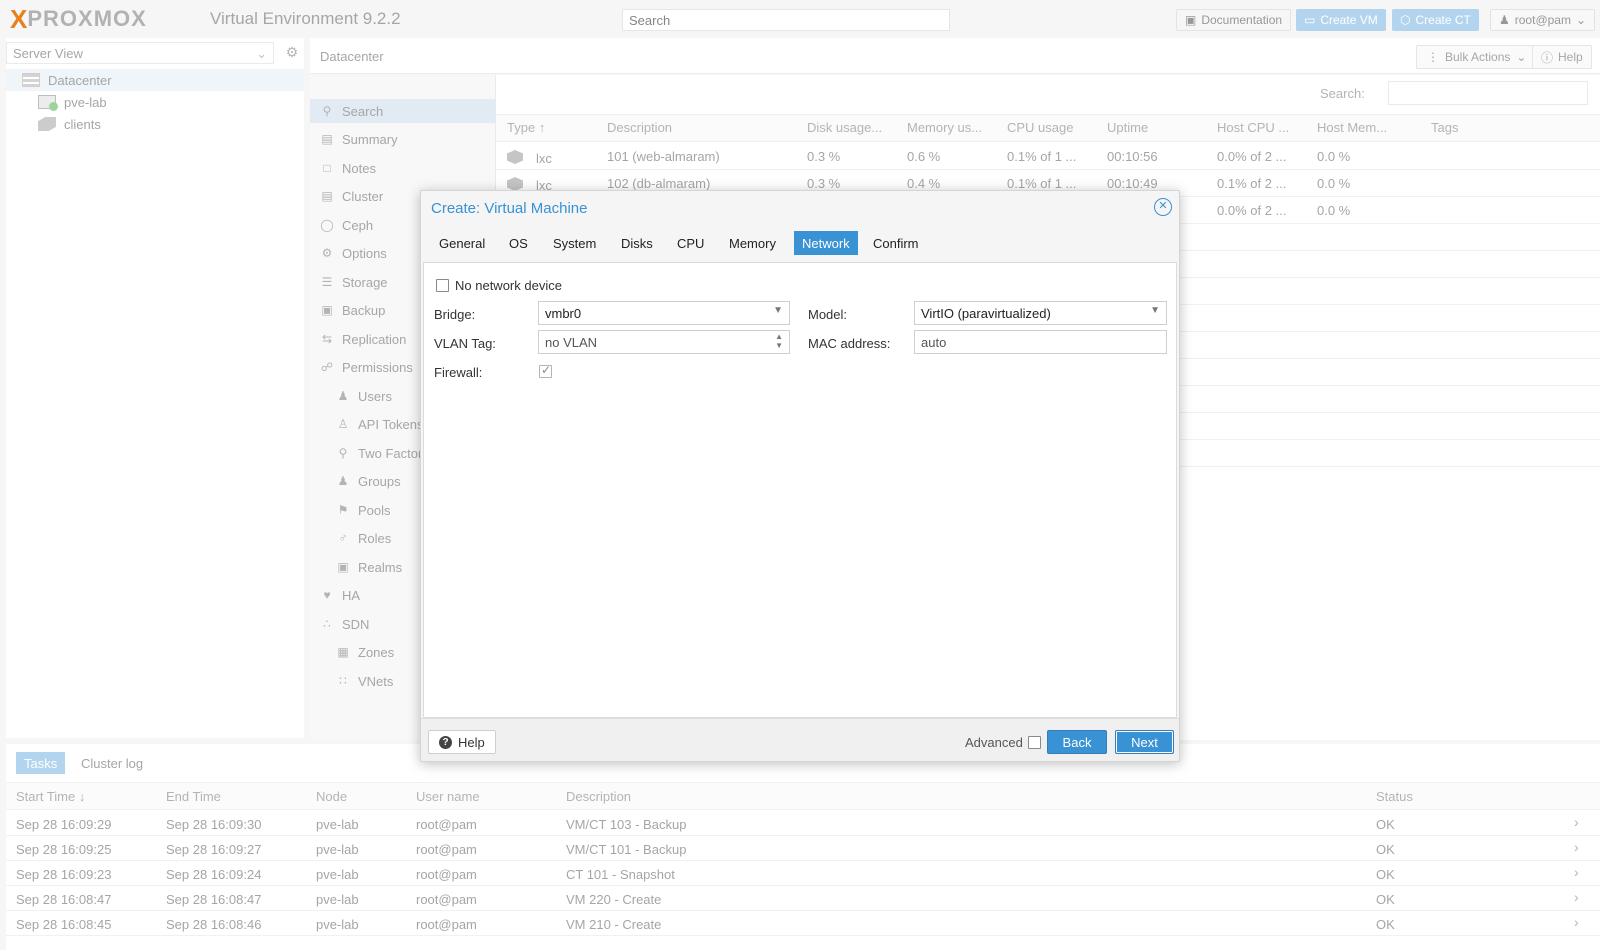 The width and height of the screenshot is (1600, 950). I want to click on dialog-footer: ? Help Advanced Back Next, so click(800, 739).